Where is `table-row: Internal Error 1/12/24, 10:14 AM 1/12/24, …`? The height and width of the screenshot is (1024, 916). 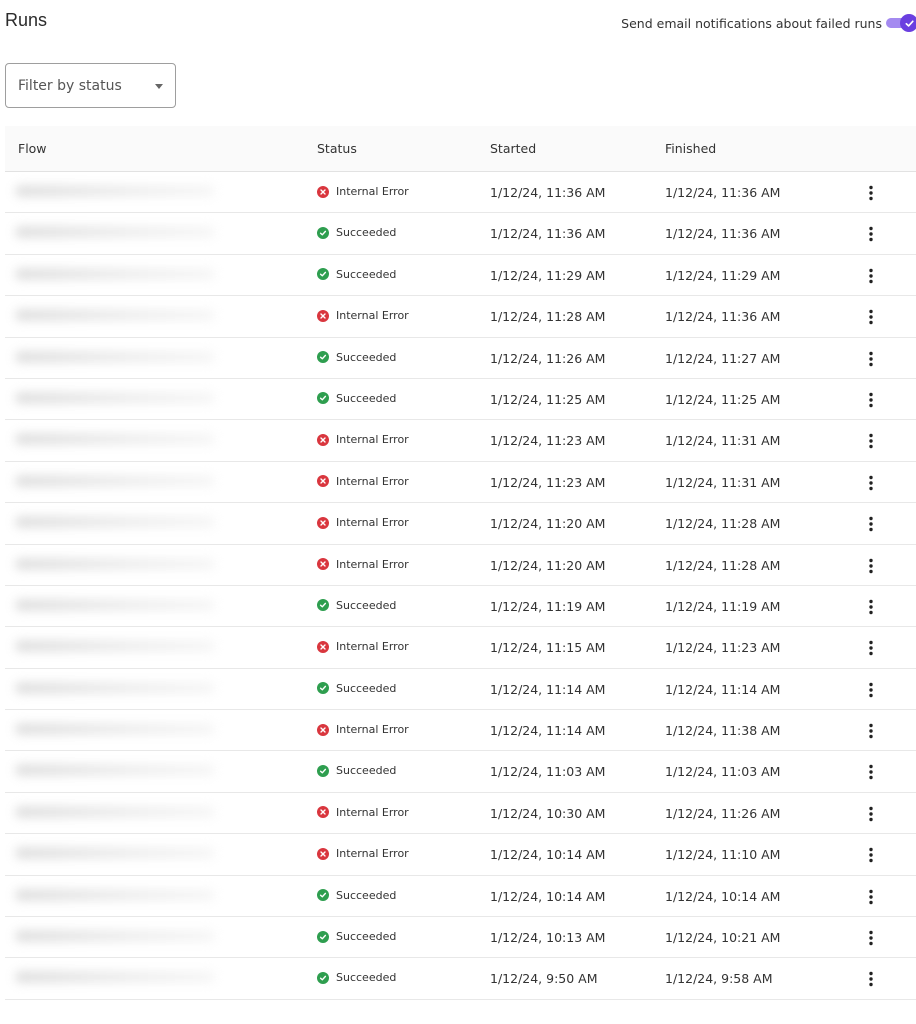 table-row: Internal Error 1/12/24, 10:14 AM 1/12/24, … is located at coordinates (460, 855).